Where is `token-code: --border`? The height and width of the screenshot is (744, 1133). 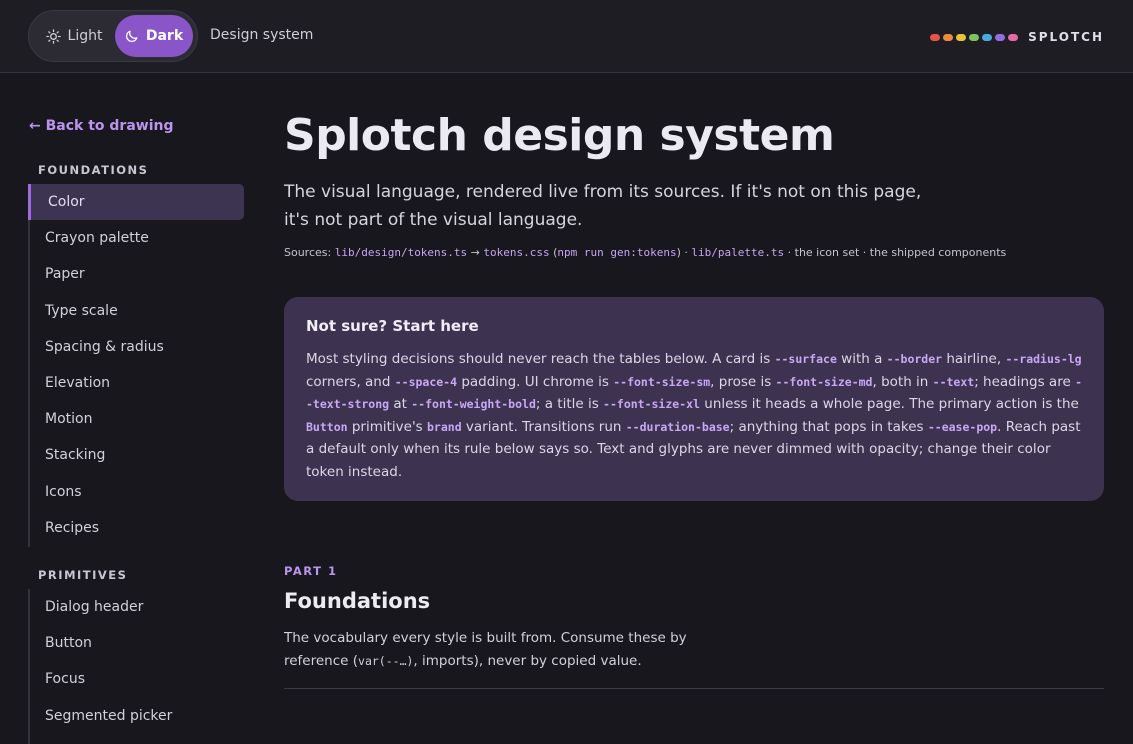 token-code: --border is located at coordinates (914, 359).